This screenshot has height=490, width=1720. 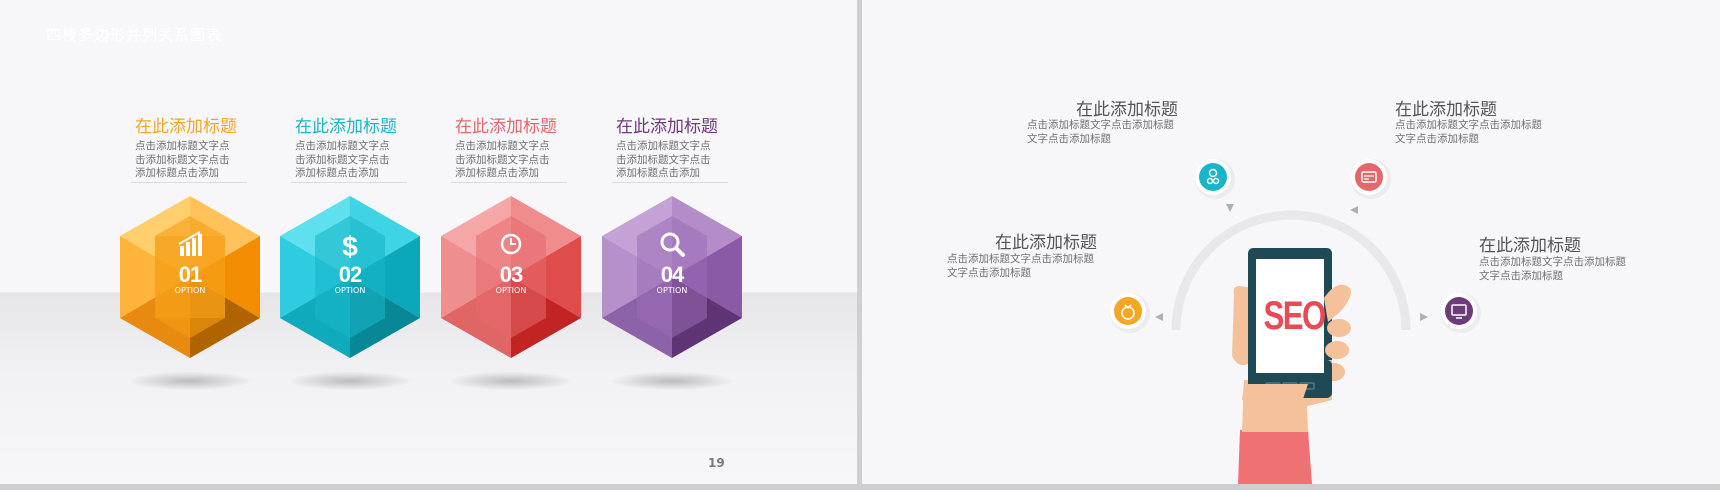 I want to click on hexagon-option-1: 01 OPTION, so click(x=190, y=277).